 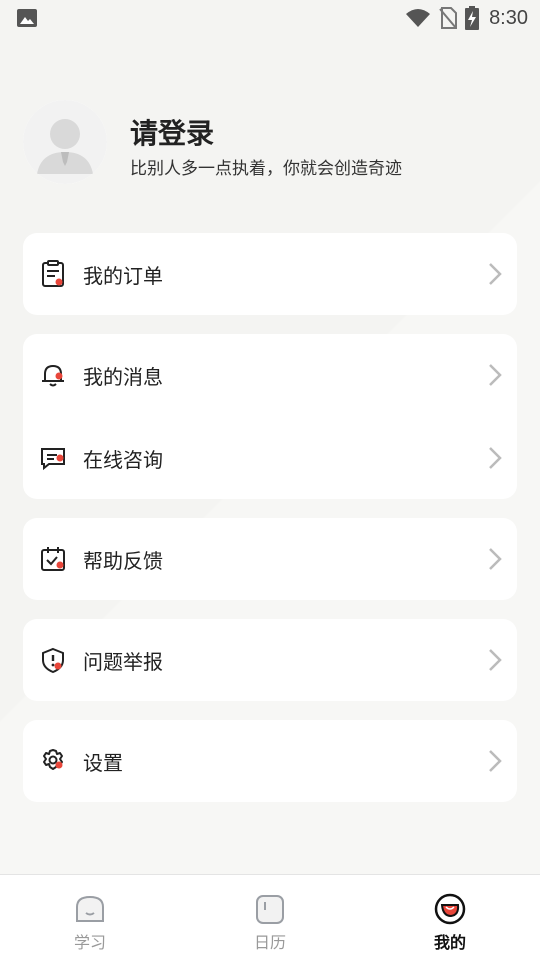 I want to click on tab-calendar: 日历, so click(x=270, y=918).